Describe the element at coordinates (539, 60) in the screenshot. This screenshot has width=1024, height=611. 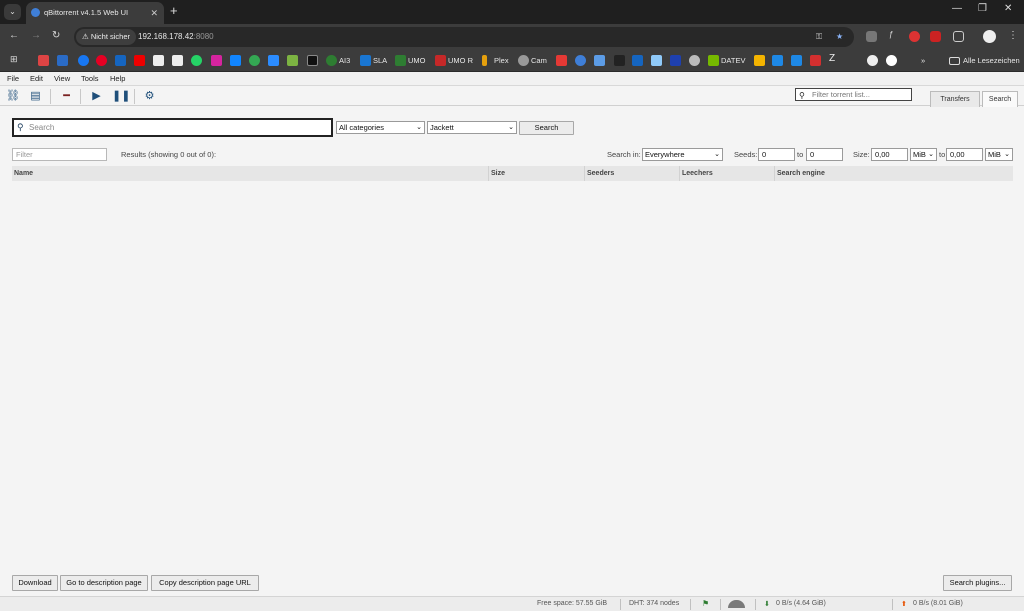
I see `bookmark-cam: Cam` at that location.